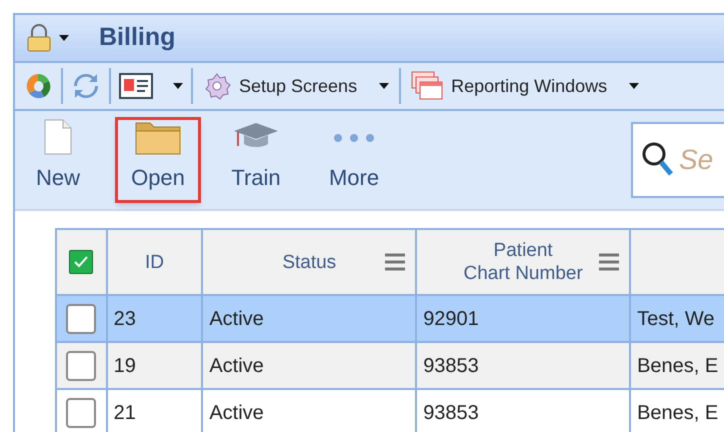 The width and height of the screenshot is (724, 432). Describe the element at coordinates (39, 38) in the screenshot. I see `padlock-icon` at that location.